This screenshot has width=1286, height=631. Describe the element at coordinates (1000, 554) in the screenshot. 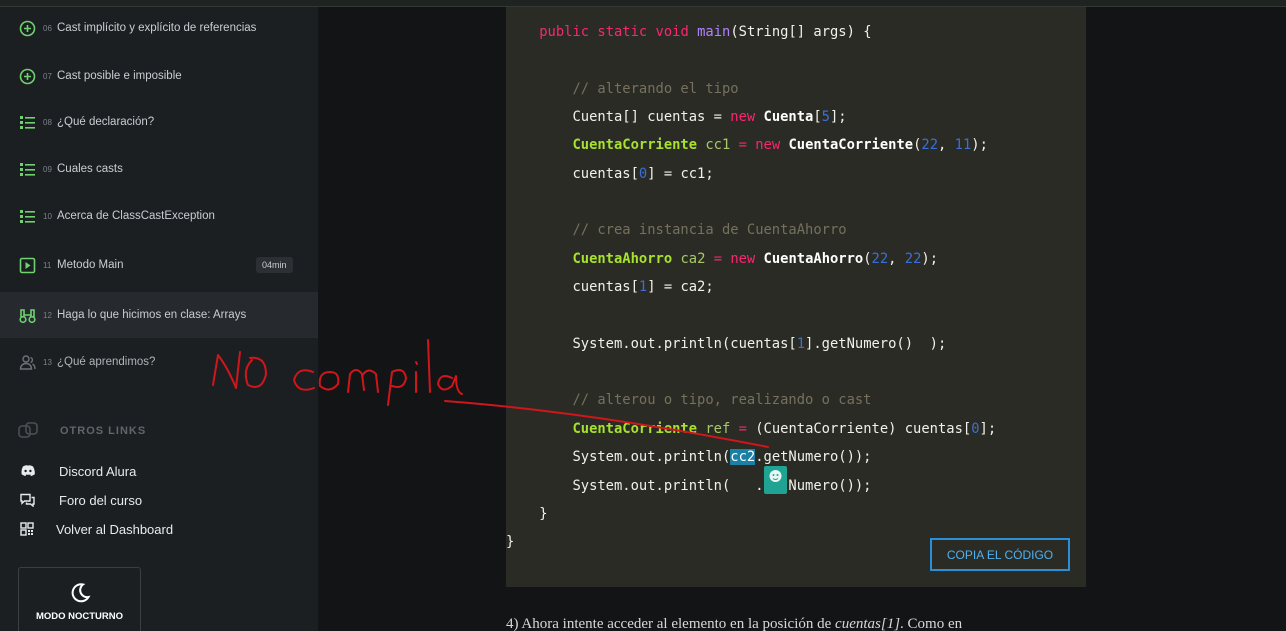

I see `copy-code-button: COPIA EL CÓDIGO` at that location.